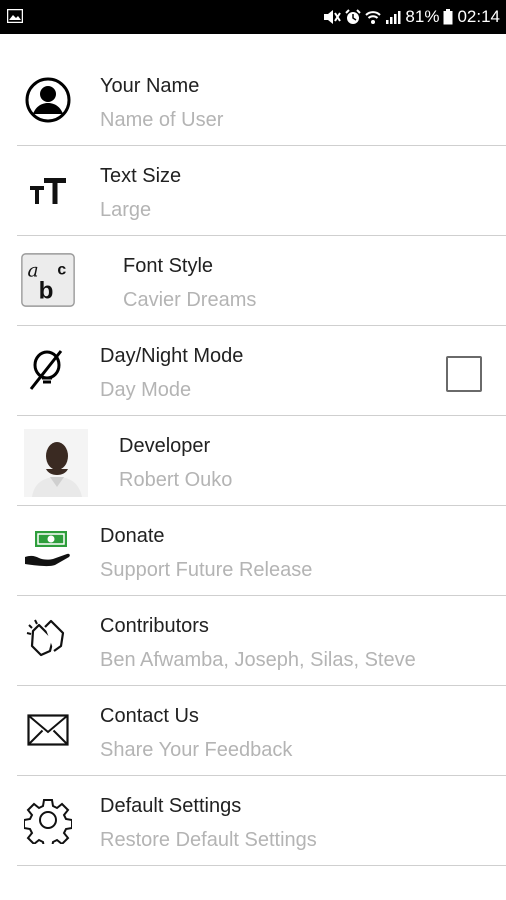  I want to click on setting-title: Font Style, so click(168, 266).